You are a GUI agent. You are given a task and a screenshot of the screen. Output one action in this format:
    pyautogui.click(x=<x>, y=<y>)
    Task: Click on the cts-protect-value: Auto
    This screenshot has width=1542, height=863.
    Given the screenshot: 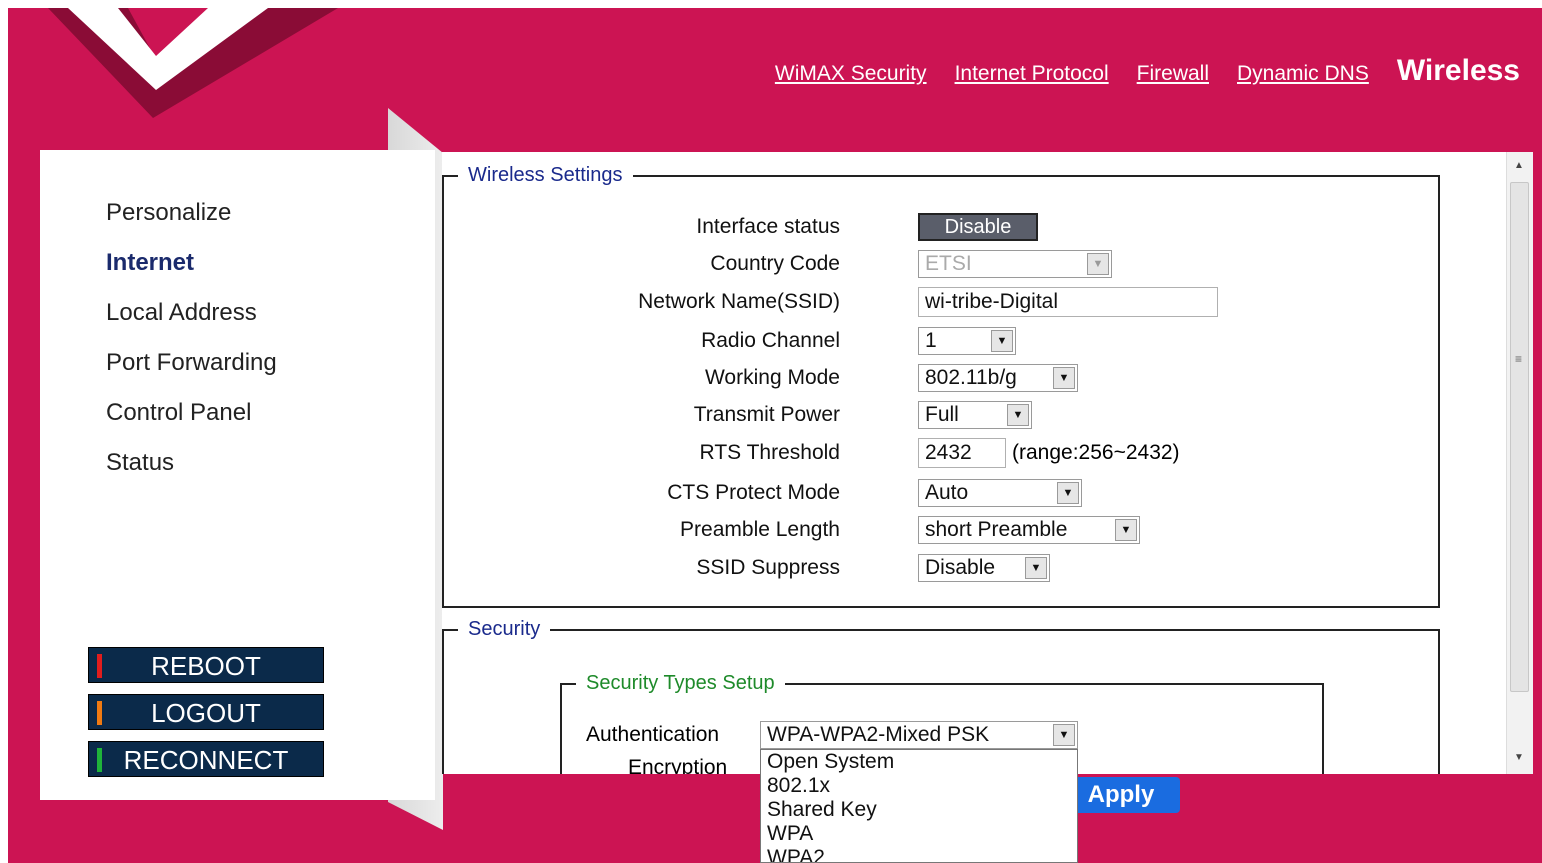 What is the action you would take?
    pyautogui.click(x=947, y=492)
    